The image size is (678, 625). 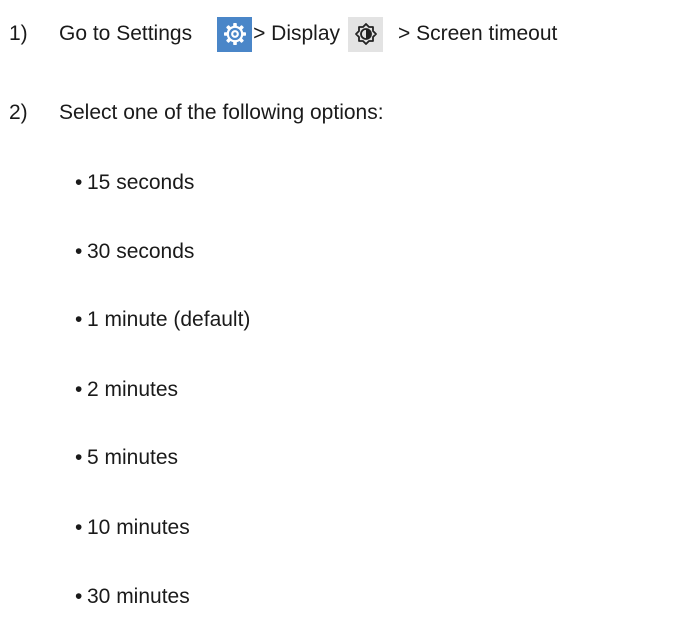 I want to click on brightness-icon, so click(x=366, y=34).